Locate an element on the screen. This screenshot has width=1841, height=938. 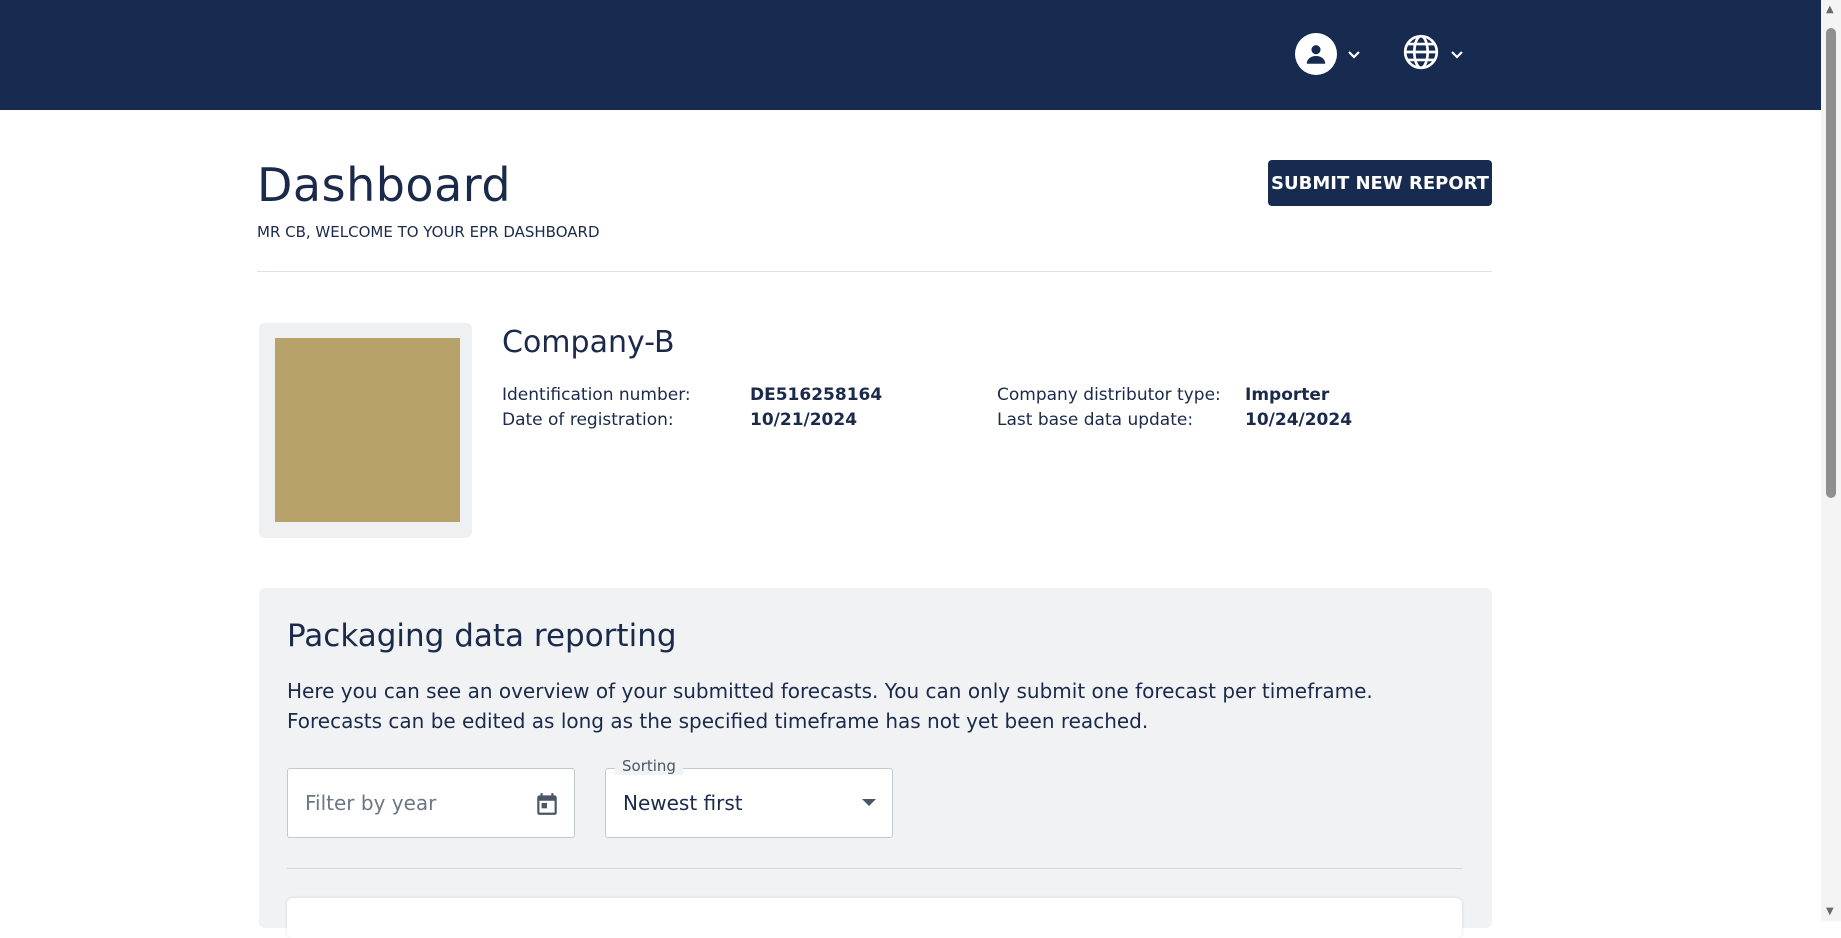
year-filter-input is located at coordinates (410, 803).